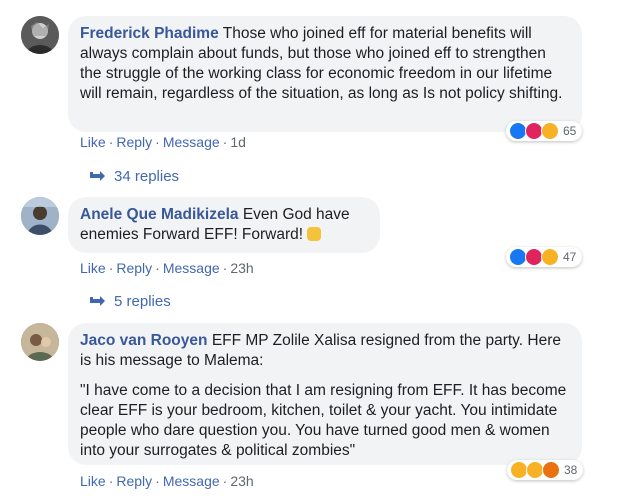 The width and height of the screenshot is (630, 500). Describe the element at coordinates (570, 257) in the screenshot. I see `reaction-count: 47` at that location.